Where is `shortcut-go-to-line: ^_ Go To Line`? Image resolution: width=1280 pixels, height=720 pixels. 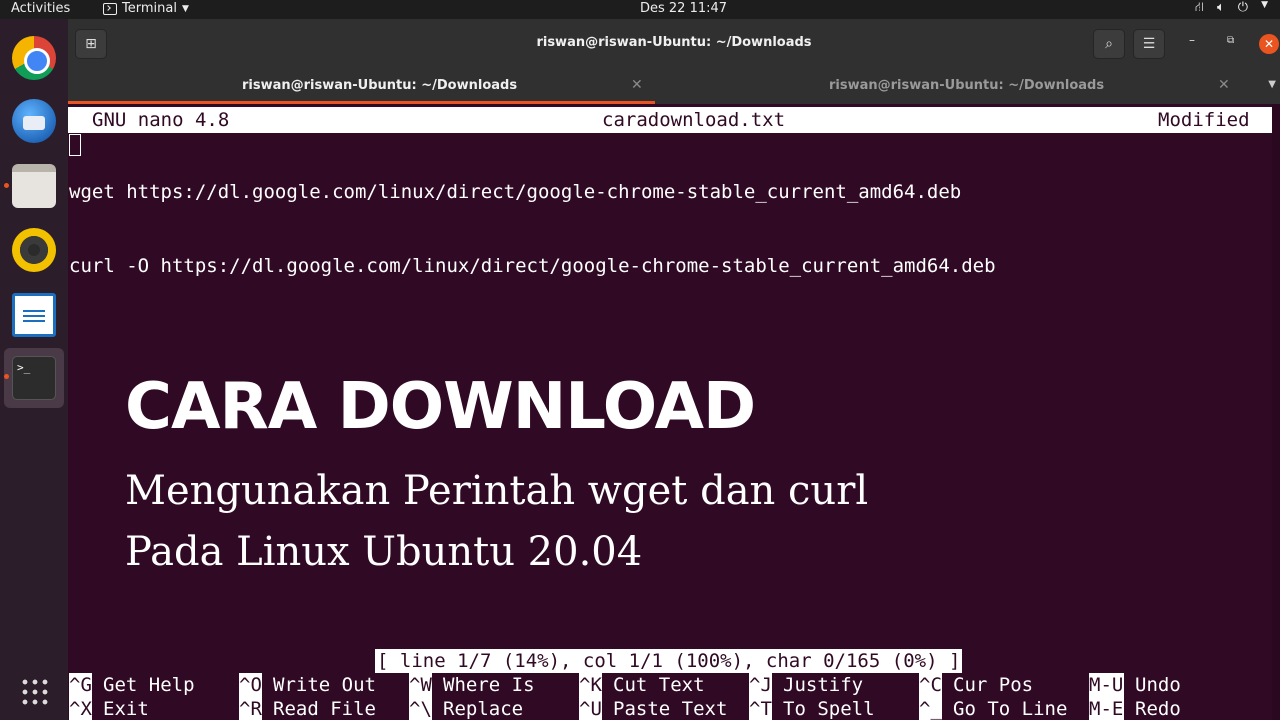
shortcut-go-to-line: ^_ Go To Line is located at coordinates (993, 708).